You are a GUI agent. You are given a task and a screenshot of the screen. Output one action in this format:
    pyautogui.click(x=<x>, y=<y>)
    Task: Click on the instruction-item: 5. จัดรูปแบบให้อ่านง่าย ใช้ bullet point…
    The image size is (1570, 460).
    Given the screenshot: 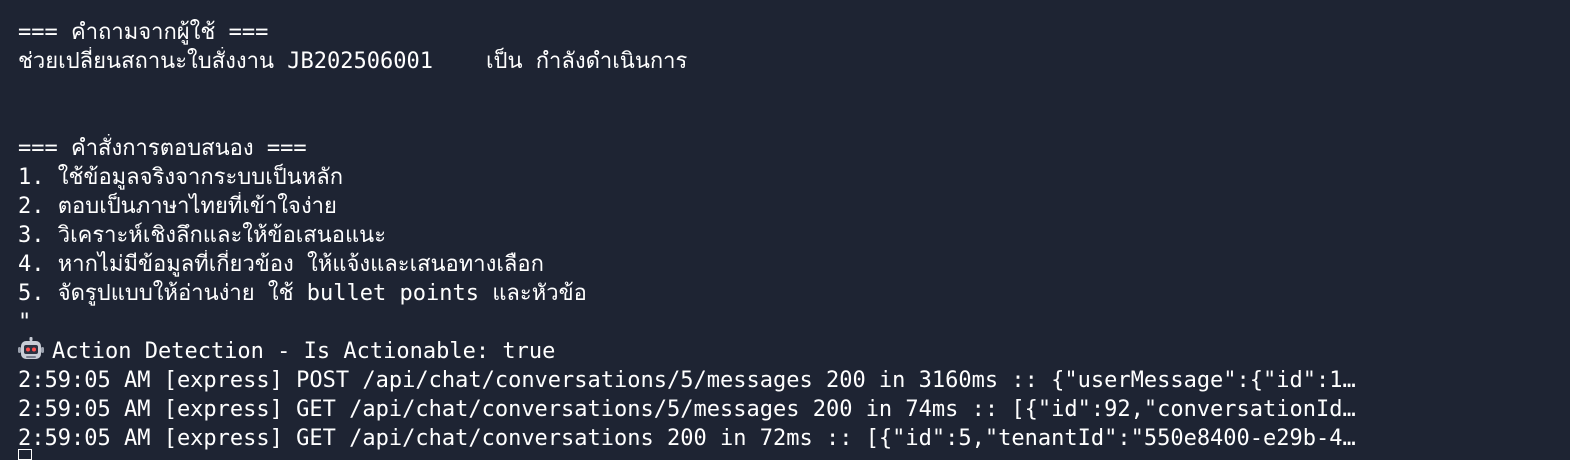 What is the action you would take?
    pyautogui.click(x=302, y=293)
    